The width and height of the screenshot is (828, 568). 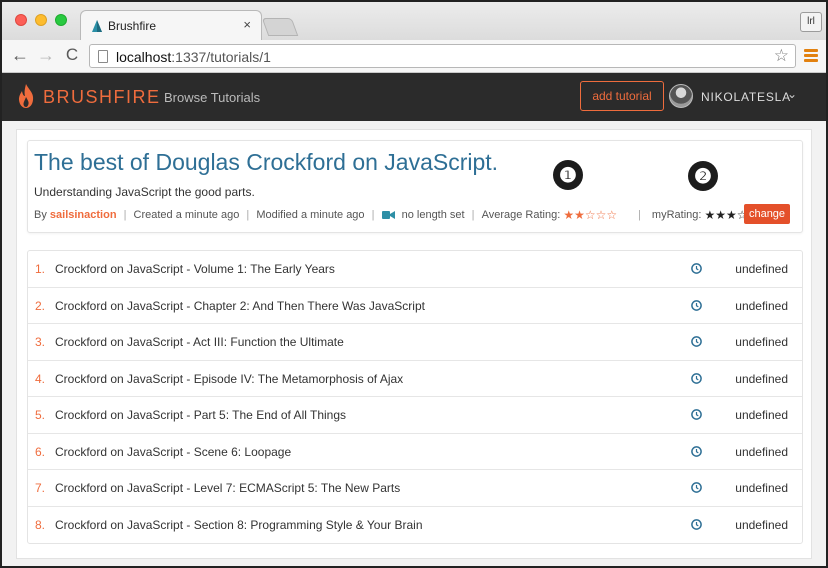 What do you see at coordinates (20, 55) in the screenshot?
I see `back-arrow-icon: ←` at bounding box center [20, 55].